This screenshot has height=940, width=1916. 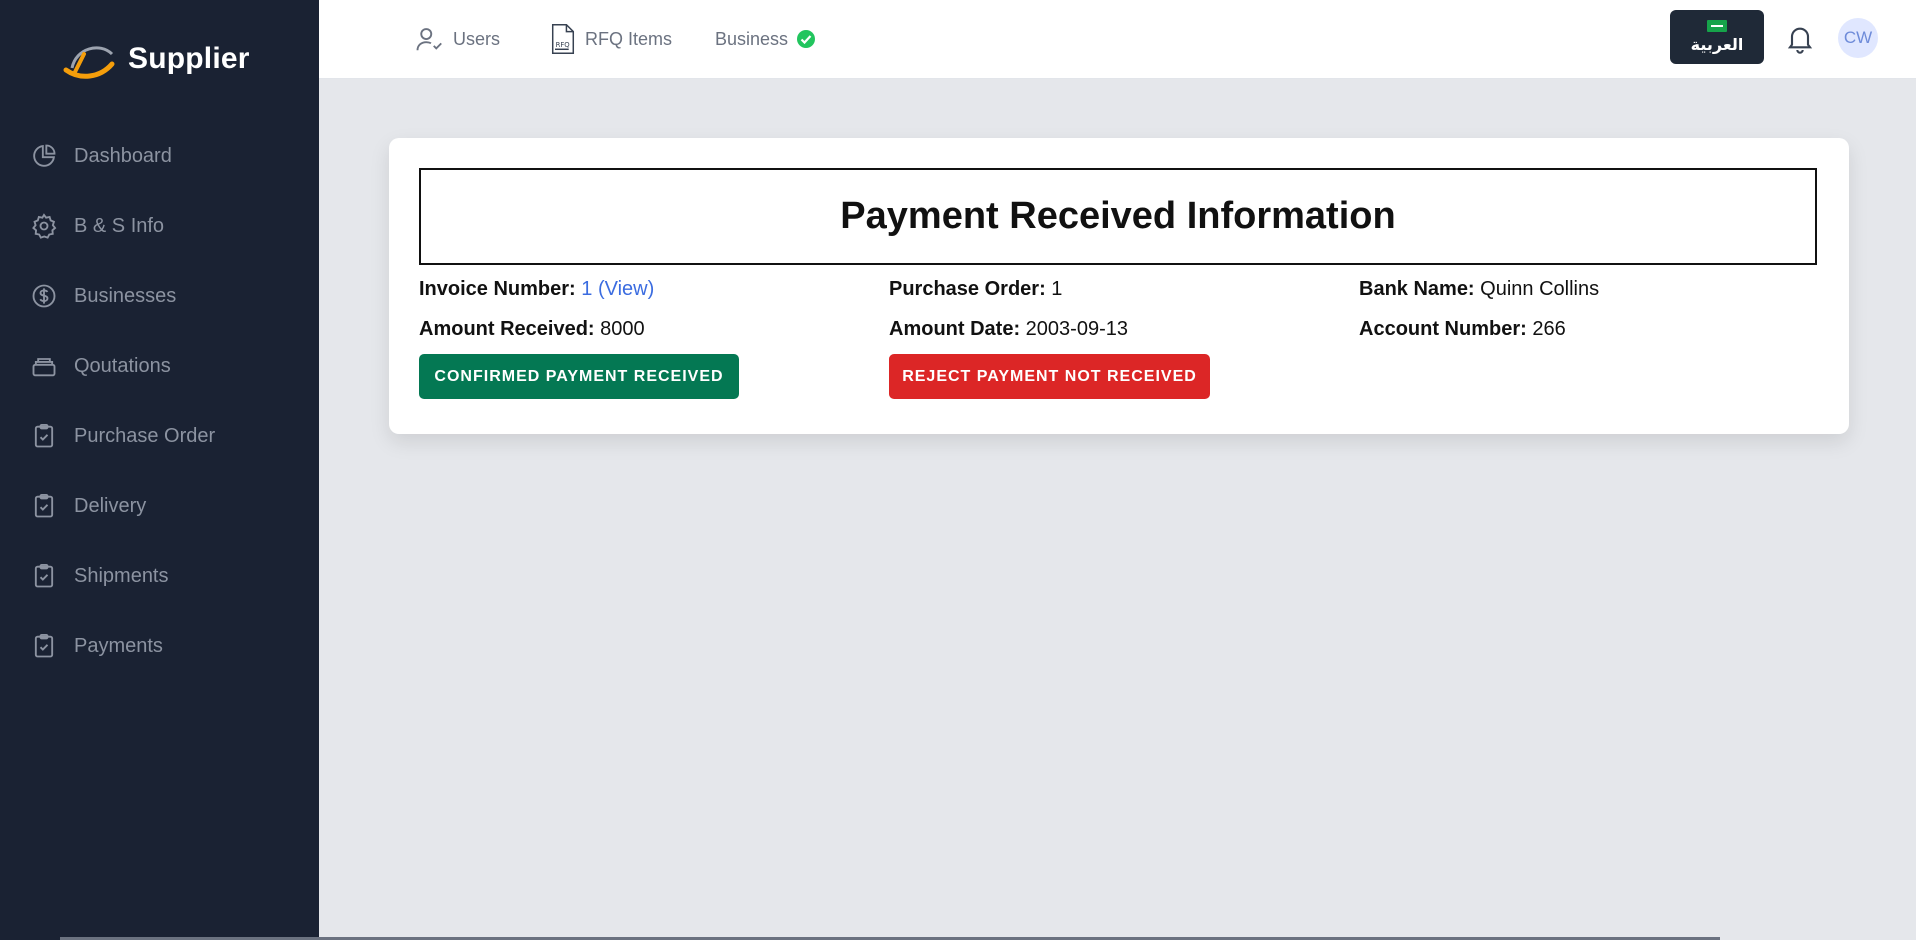 What do you see at coordinates (159, 506) in the screenshot?
I see `sidebar-item-delivery: Delivery` at bounding box center [159, 506].